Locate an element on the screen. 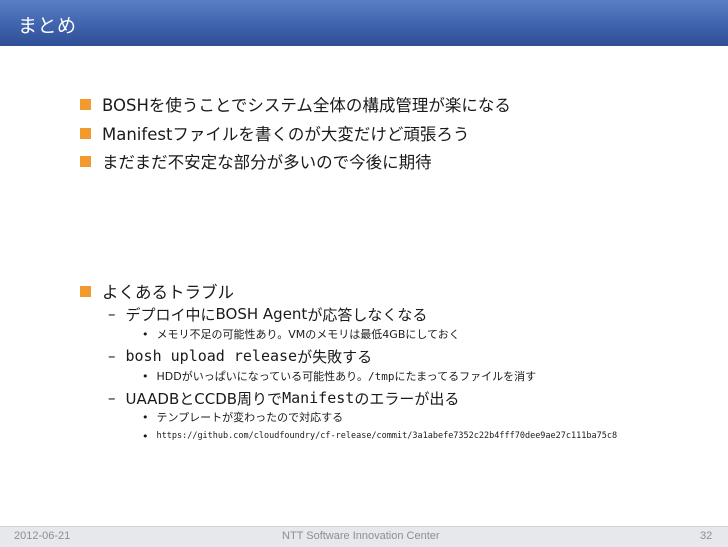  trouble-item-code: bosh upload release is located at coordinates (211, 356).